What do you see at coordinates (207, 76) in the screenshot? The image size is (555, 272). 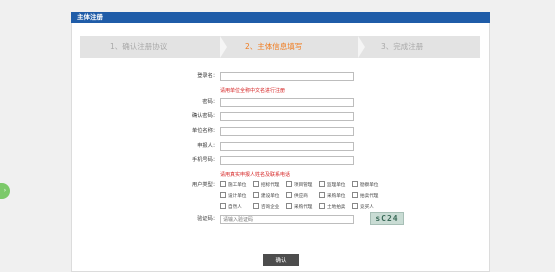 I see `login-name-label: 登录名：` at bounding box center [207, 76].